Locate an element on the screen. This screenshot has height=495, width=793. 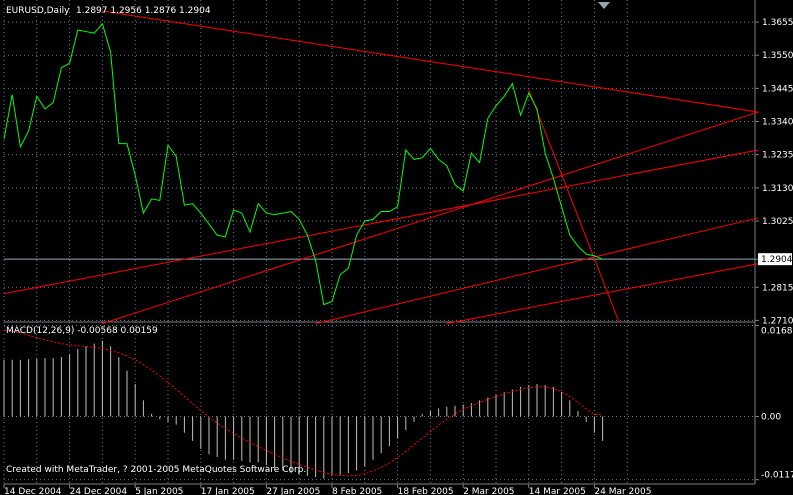
time-tick-label: 14 Mar 2005 is located at coordinates (557, 491).